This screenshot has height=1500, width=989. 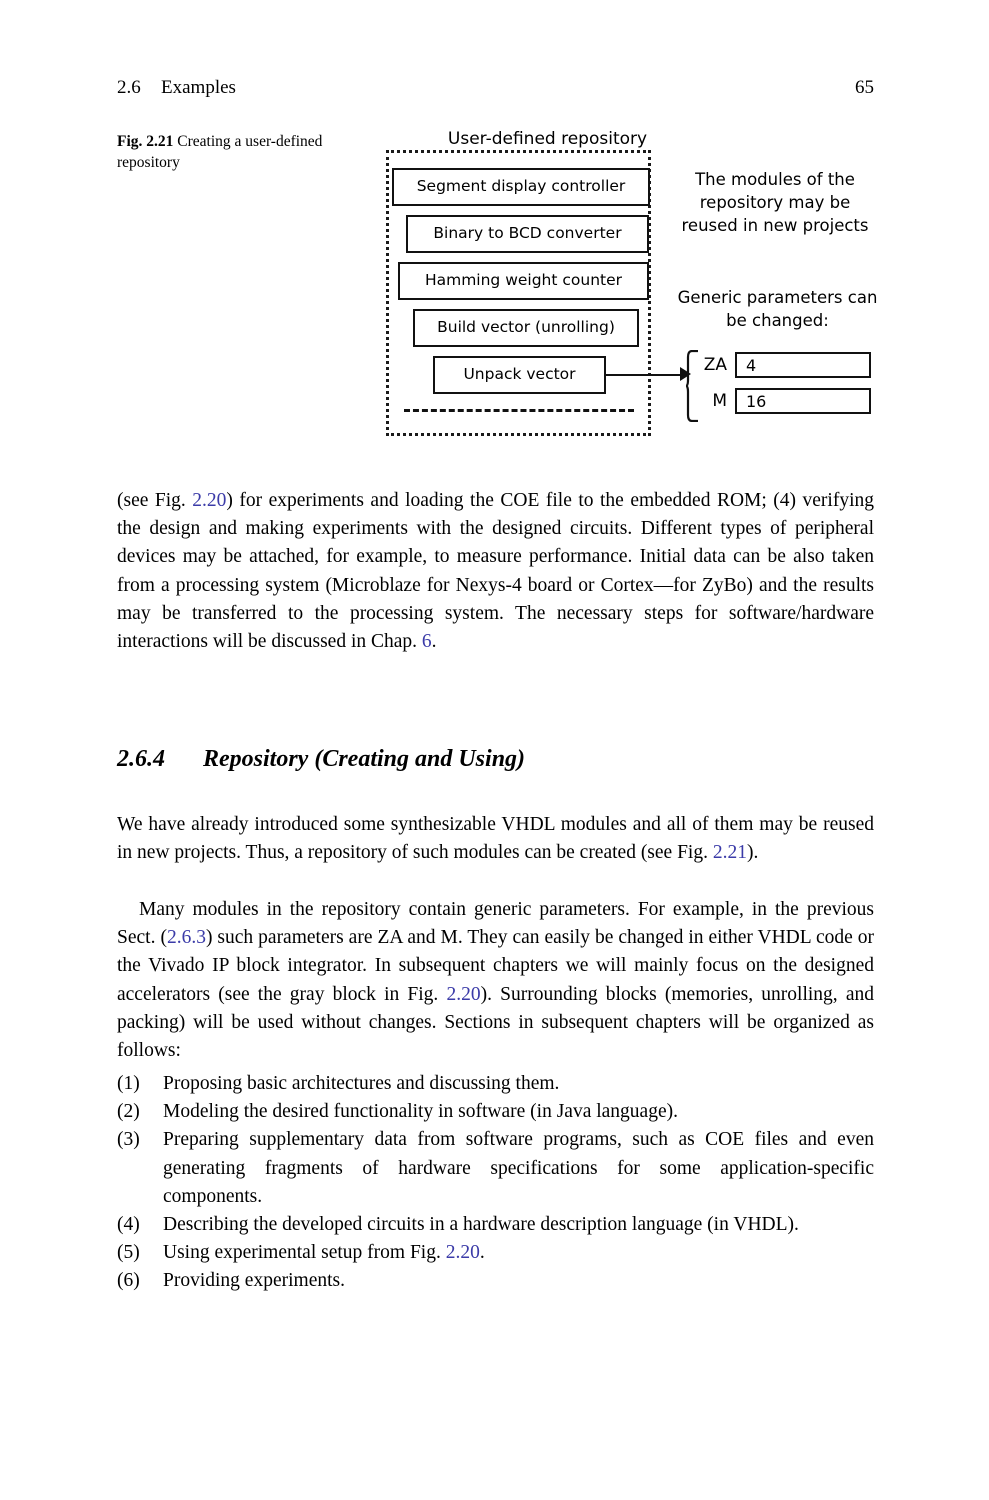 I want to click on module-box-hamming-weight-counter: Hamming weight counter, so click(x=523, y=281).